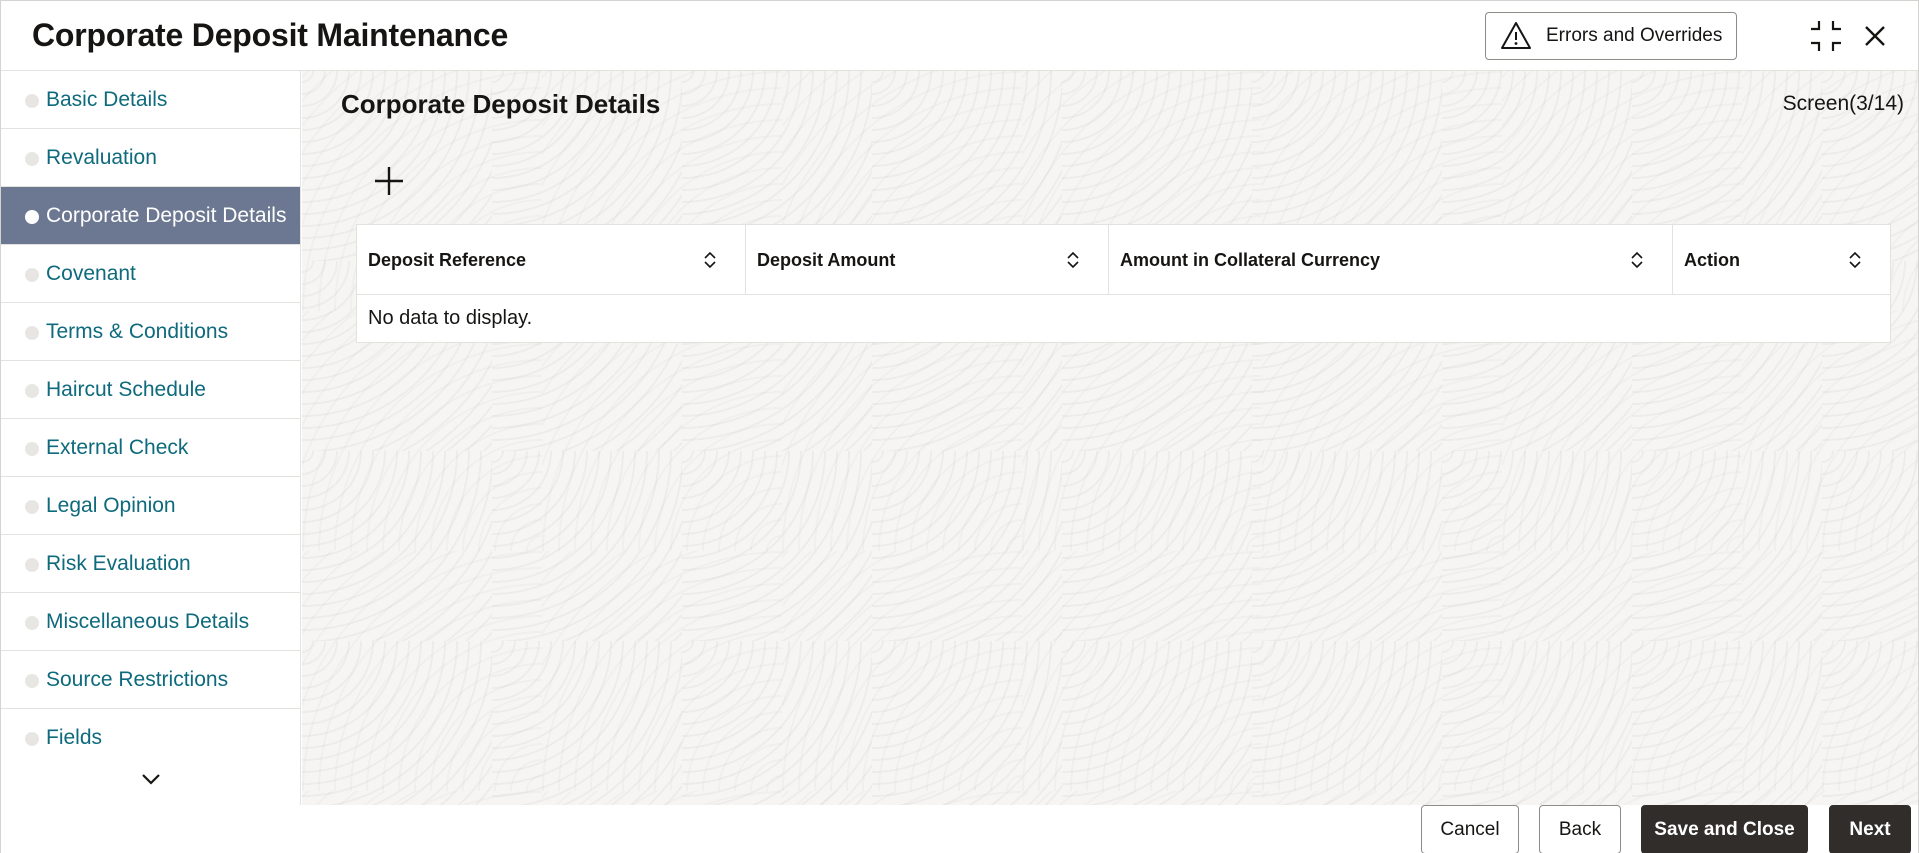 Image resolution: width=1919 pixels, height=853 pixels. I want to click on sidebar-item-basic-details: Basic Details, so click(150, 100).